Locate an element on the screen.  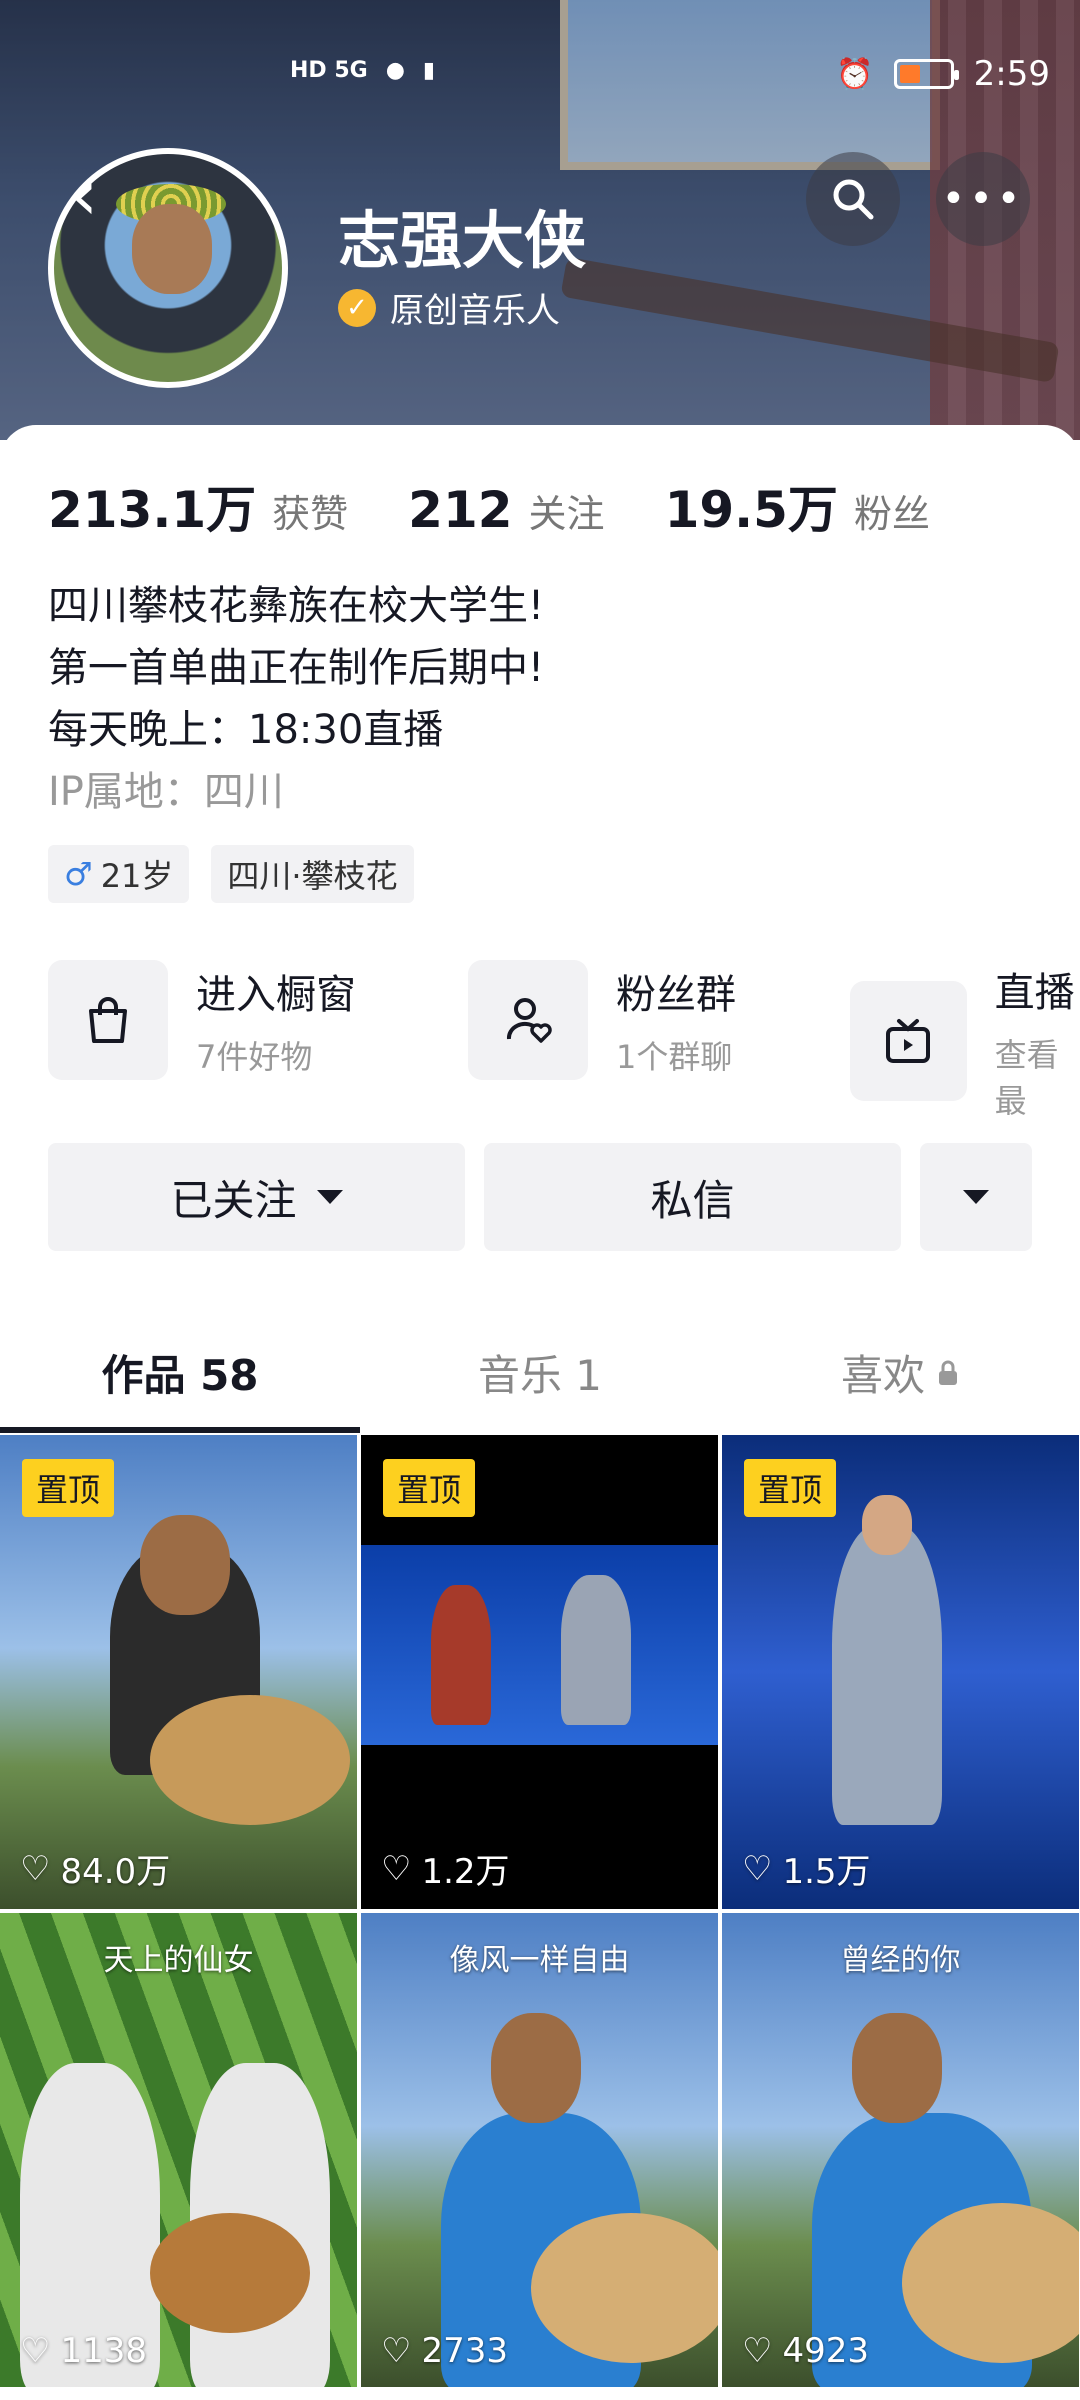
chevron-down-icon is located at coordinates (976, 1197).